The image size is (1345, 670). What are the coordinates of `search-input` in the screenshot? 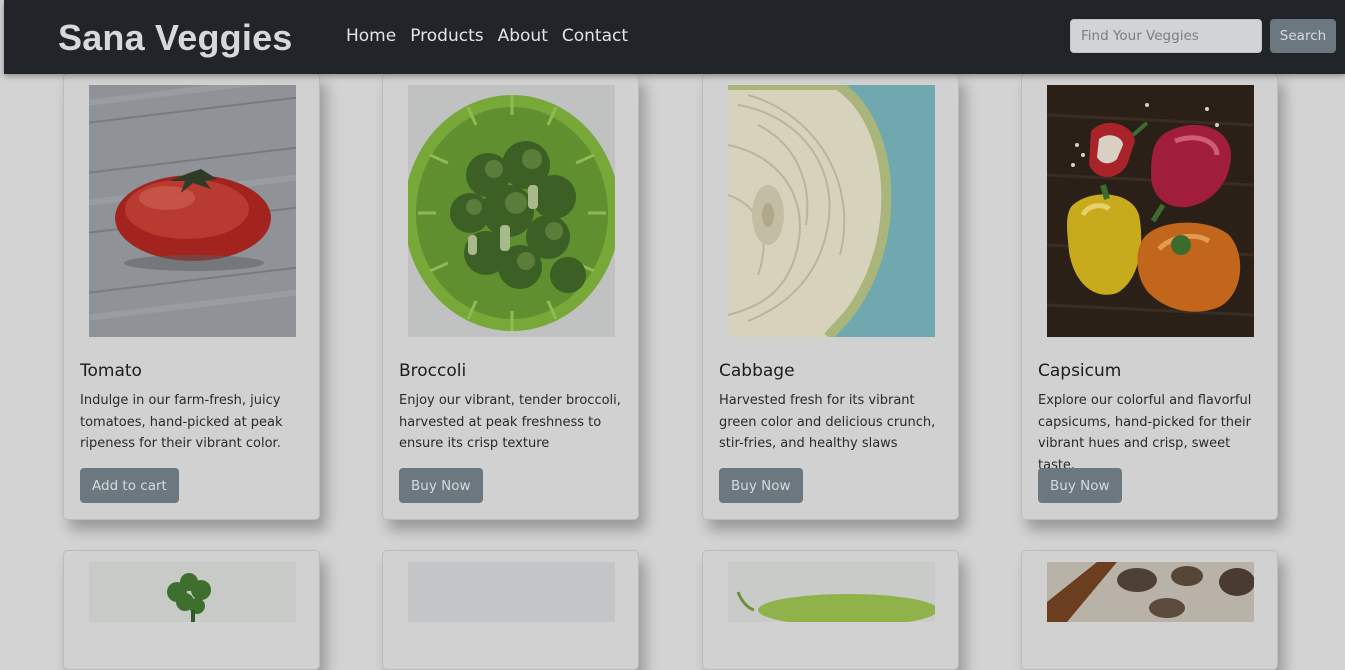 It's located at (1166, 36).